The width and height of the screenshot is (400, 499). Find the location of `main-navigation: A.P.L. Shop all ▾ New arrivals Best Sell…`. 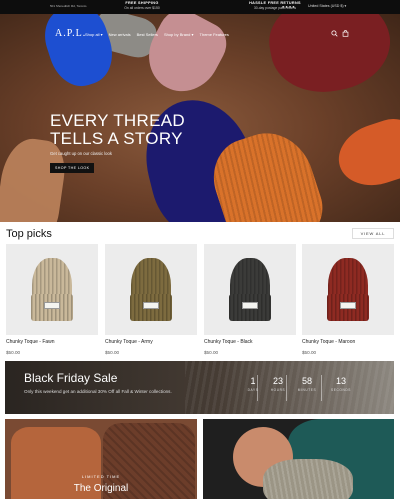

main-navigation: A.P.L. Shop all ▾ New arrivals Best Sell… is located at coordinates (200, 34).